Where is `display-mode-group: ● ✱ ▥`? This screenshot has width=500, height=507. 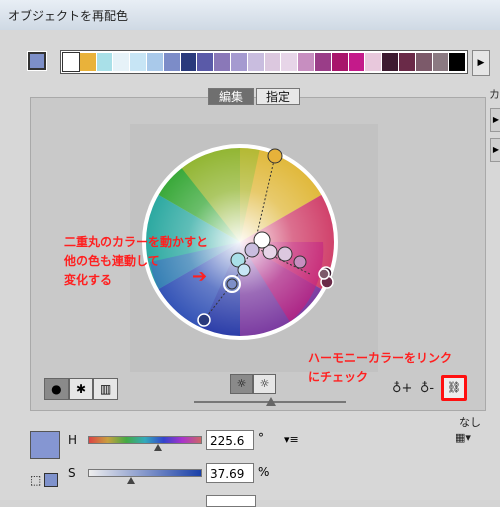
display-mode-group: ● ✱ ▥ is located at coordinates (81, 389).